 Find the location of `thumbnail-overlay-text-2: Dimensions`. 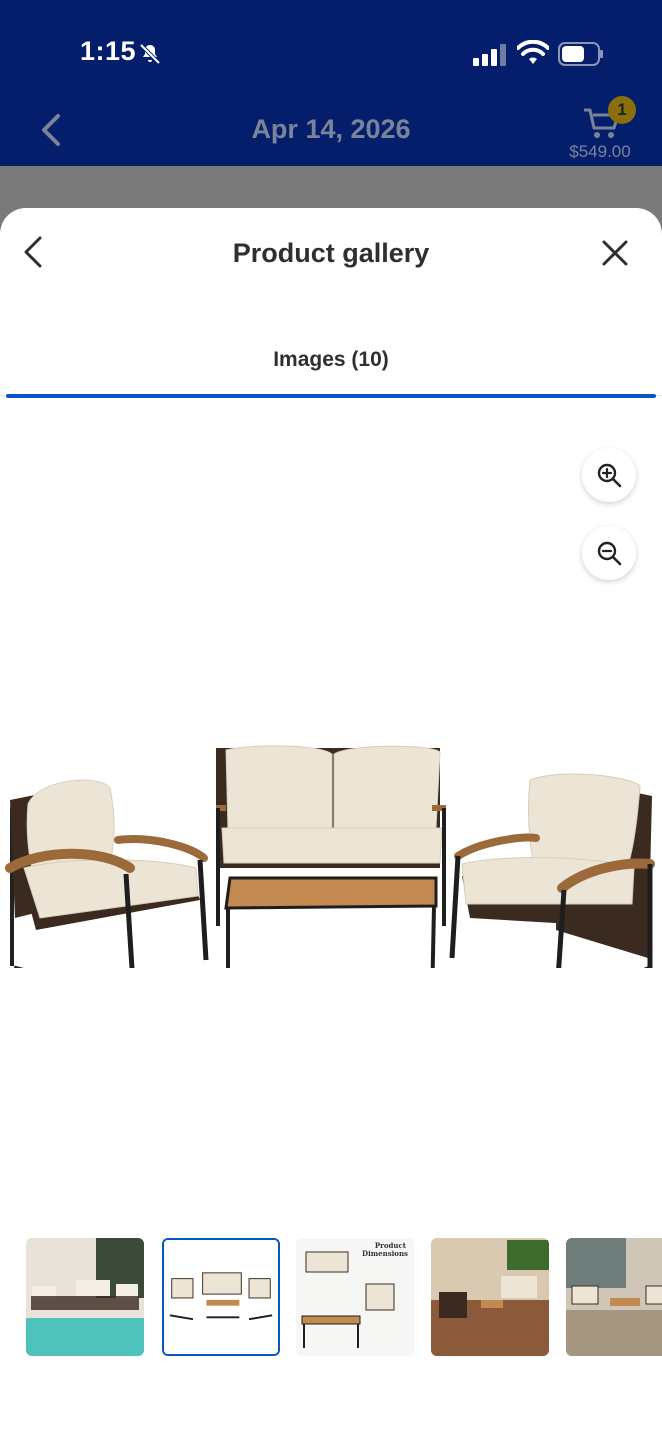

thumbnail-overlay-text-2: Dimensions is located at coordinates (385, 1253).